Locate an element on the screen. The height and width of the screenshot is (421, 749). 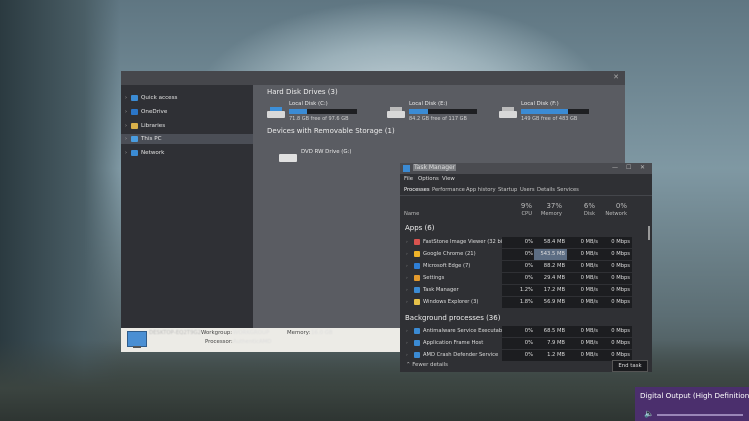
network-icon is located at coordinates (134, 153).